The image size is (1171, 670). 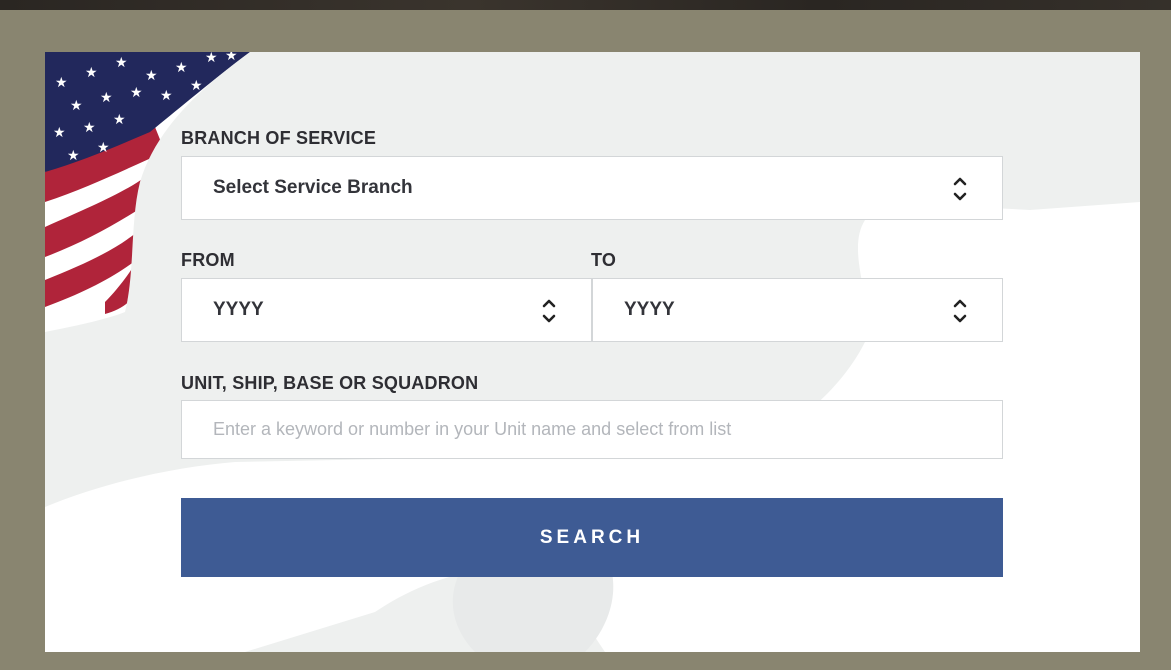 What do you see at coordinates (313, 187) in the screenshot?
I see `branch-select-value: Select Service Branch` at bounding box center [313, 187].